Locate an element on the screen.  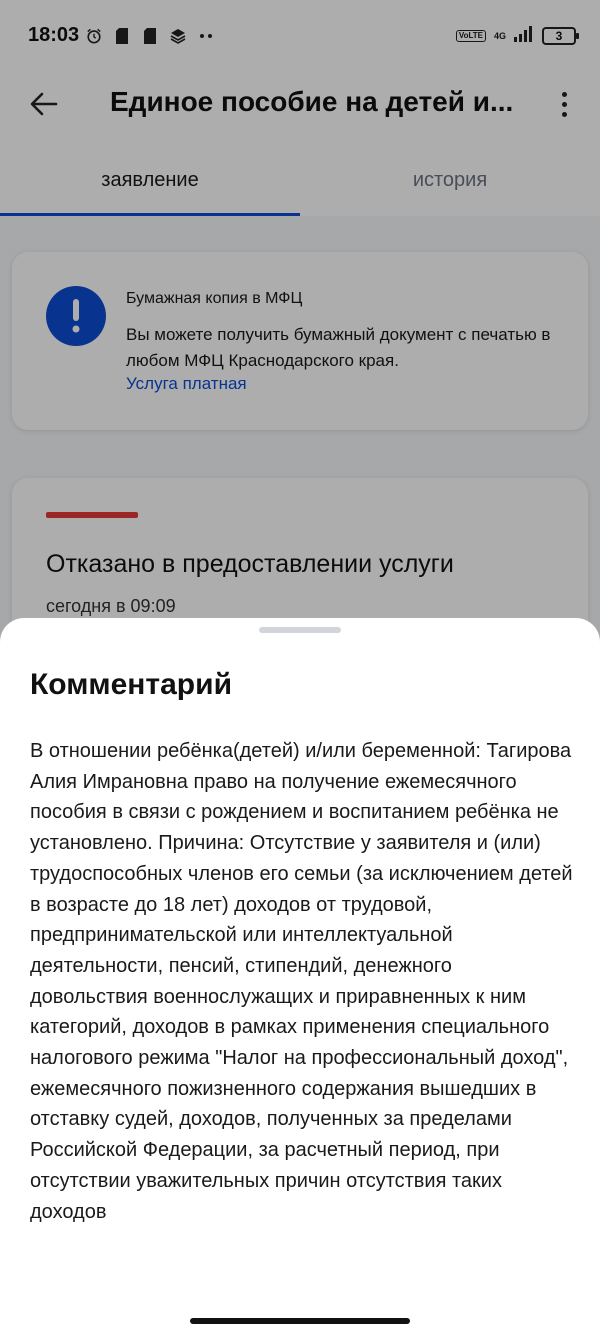
drag-handle is located at coordinates (300, 630).